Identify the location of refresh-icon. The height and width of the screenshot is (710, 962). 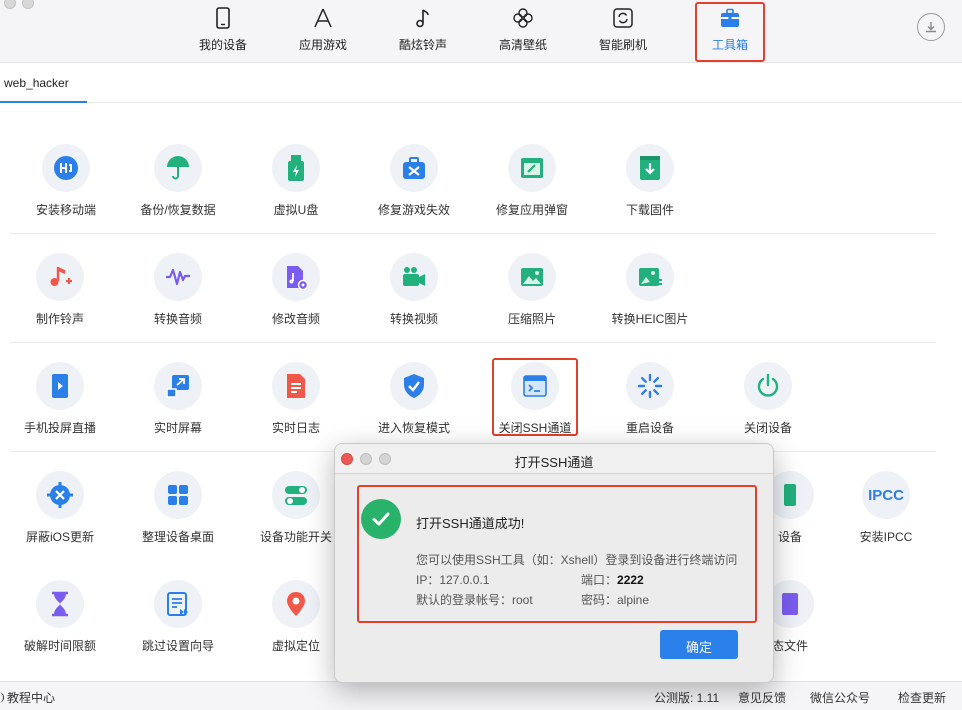
(623, 18).